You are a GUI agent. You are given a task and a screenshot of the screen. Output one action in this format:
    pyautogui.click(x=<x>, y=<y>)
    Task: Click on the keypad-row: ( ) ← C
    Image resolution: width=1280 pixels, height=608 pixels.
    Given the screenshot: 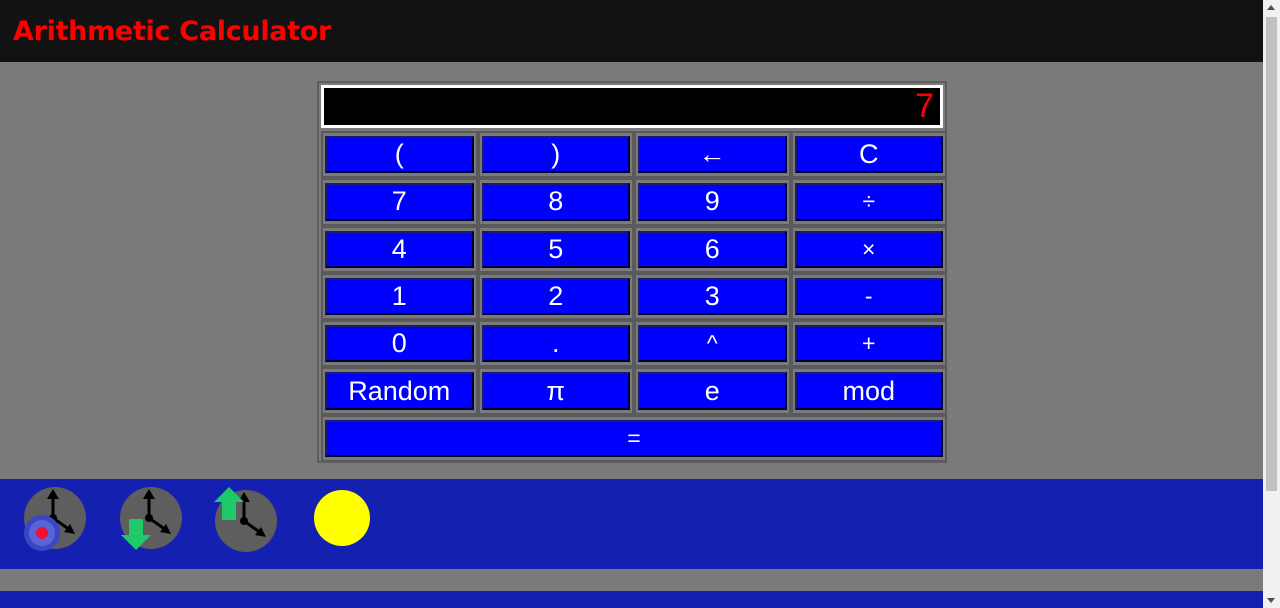 What is the action you would take?
    pyautogui.click(x=634, y=155)
    